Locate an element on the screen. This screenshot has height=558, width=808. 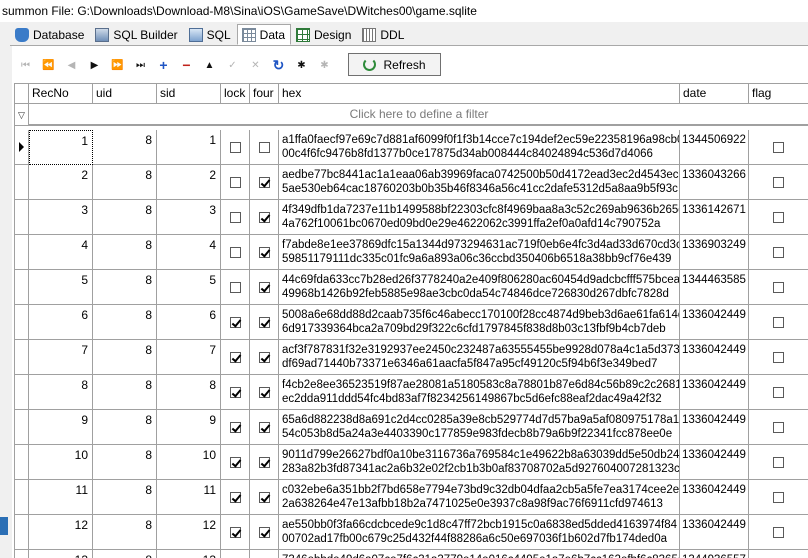
cell-sid: 3 is located at coordinates (189, 217).